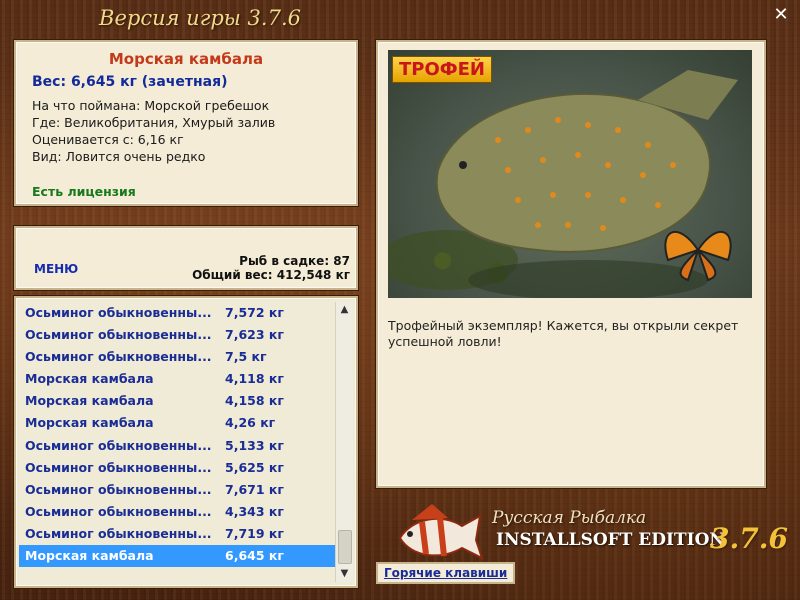 The width and height of the screenshot is (800, 600). What do you see at coordinates (254, 312) in the screenshot?
I see `list-item-weight: 7,572 кг` at bounding box center [254, 312].